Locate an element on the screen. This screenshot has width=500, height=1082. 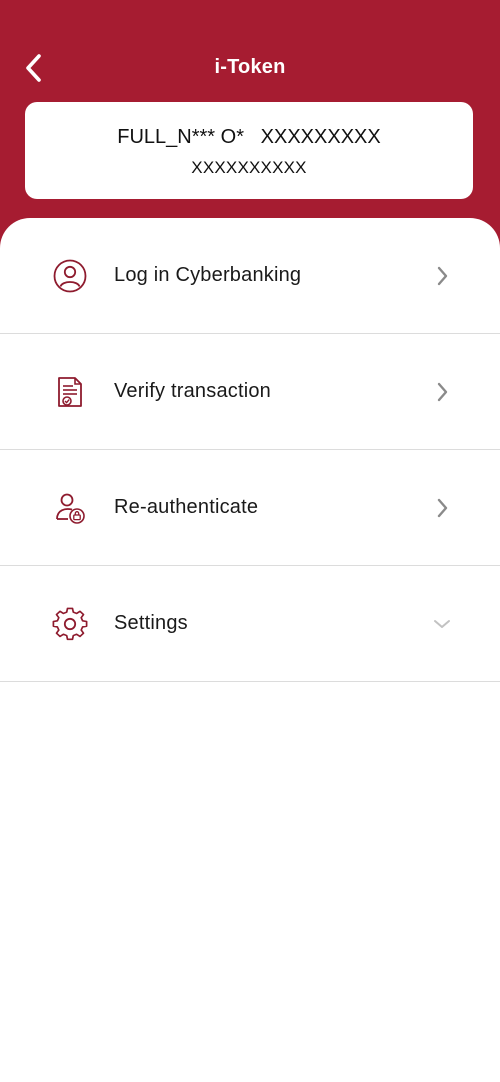
menu-item-verify-transaction: Verify transaction is located at coordinates (250, 392).